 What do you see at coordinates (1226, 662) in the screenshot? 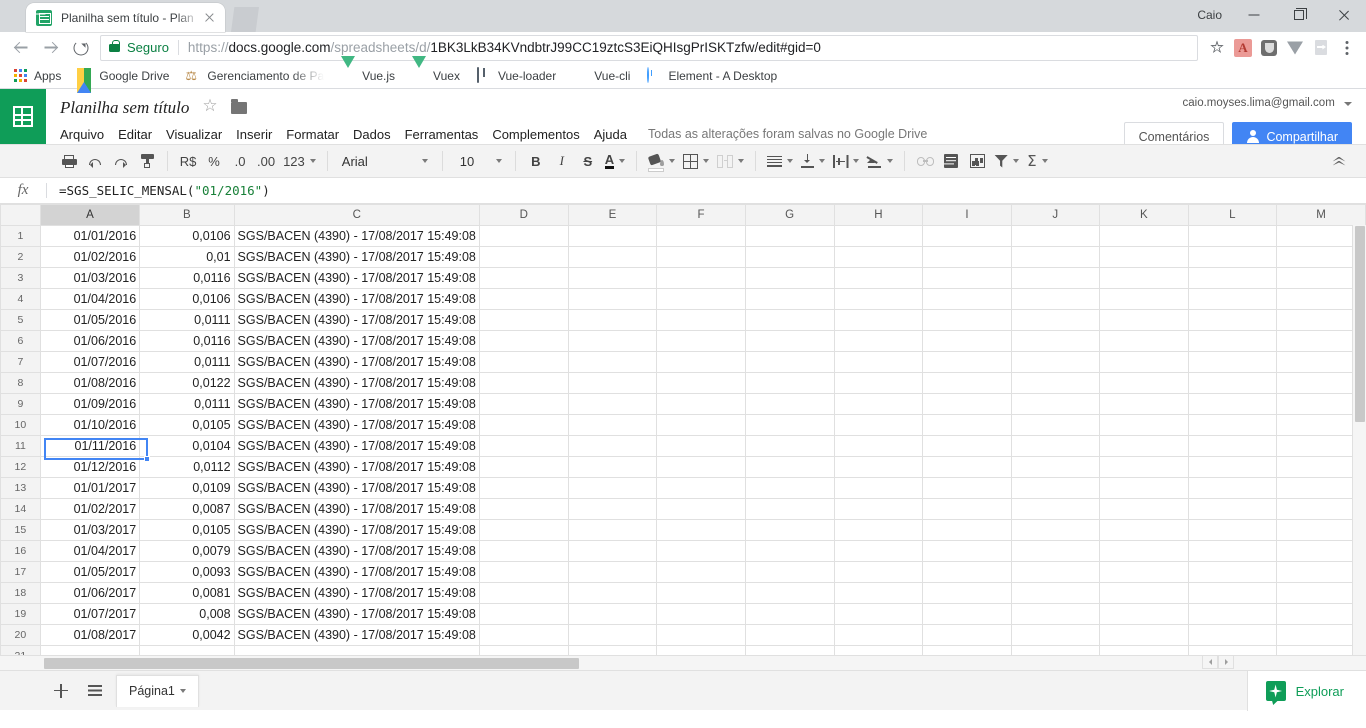
I see `scroll-right-icon` at bounding box center [1226, 662].